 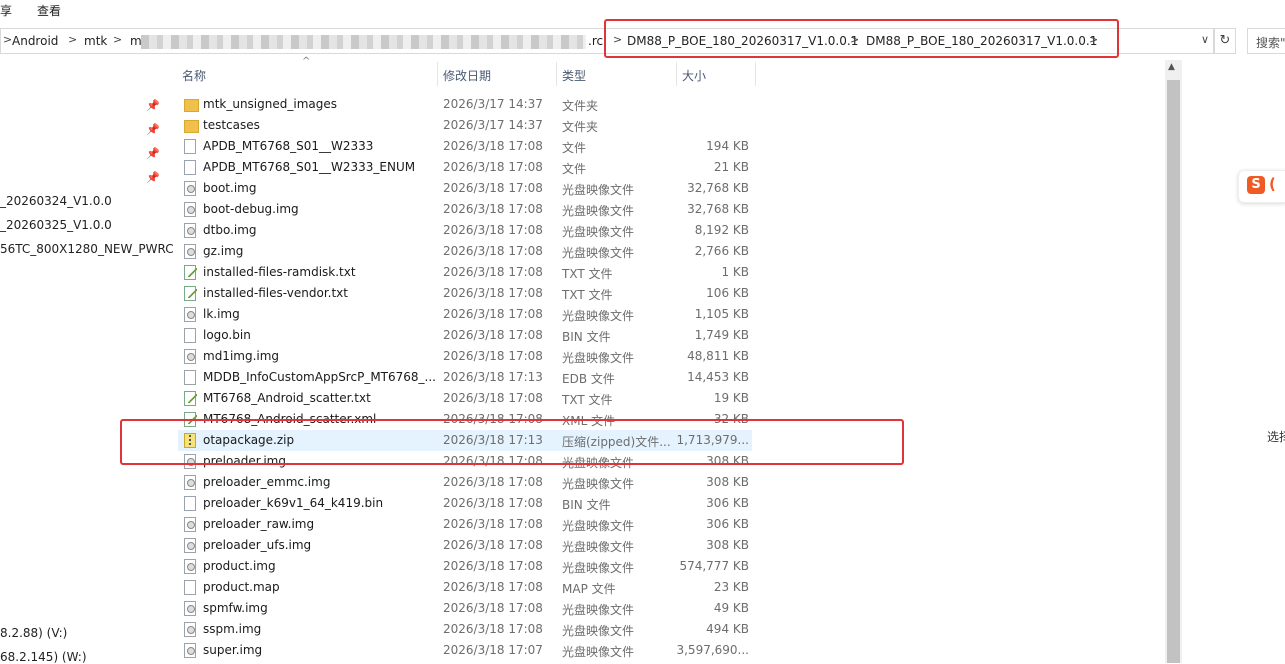 I want to click on file-size: 32,768 KB, so click(x=718, y=188).